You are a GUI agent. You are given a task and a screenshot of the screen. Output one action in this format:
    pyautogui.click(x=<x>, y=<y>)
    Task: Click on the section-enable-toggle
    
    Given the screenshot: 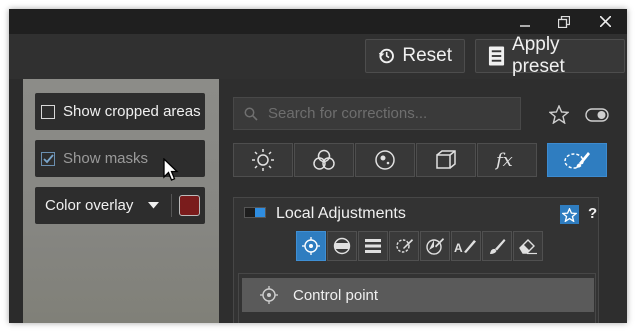 What is the action you would take?
    pyautogui.click(x=255, y=212)
    